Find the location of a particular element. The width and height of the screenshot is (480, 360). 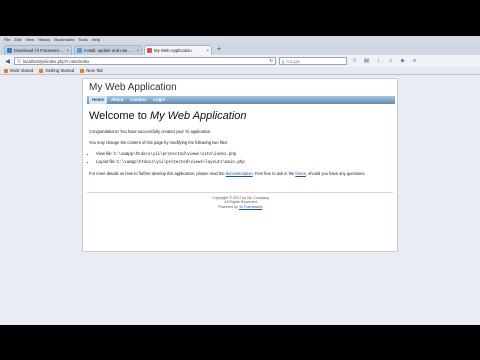

main-menu: Home About Contact Login is located at coordinates (241, 100).